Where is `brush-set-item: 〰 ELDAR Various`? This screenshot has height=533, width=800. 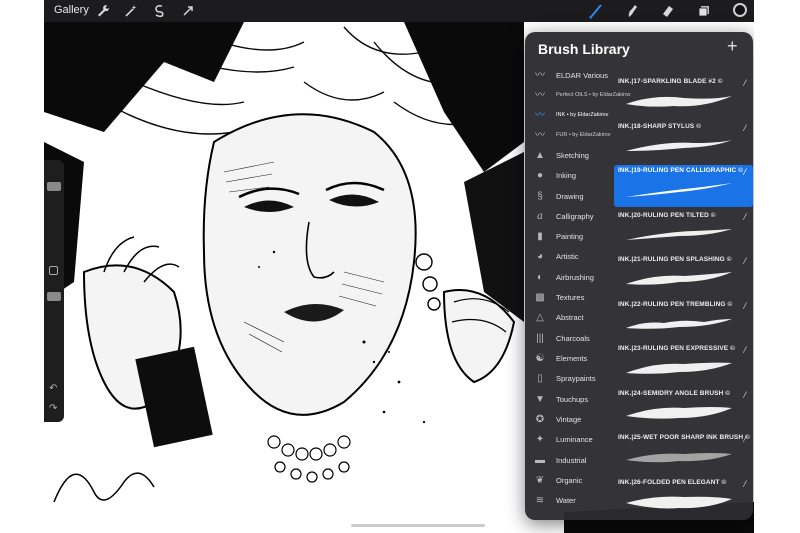 brush-set-item: 〰 ELDAR Various is located at coordinates (570, 76).